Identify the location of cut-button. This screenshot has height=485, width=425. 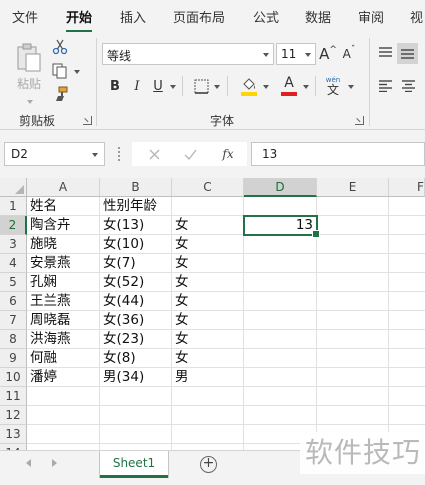
(60, 47).